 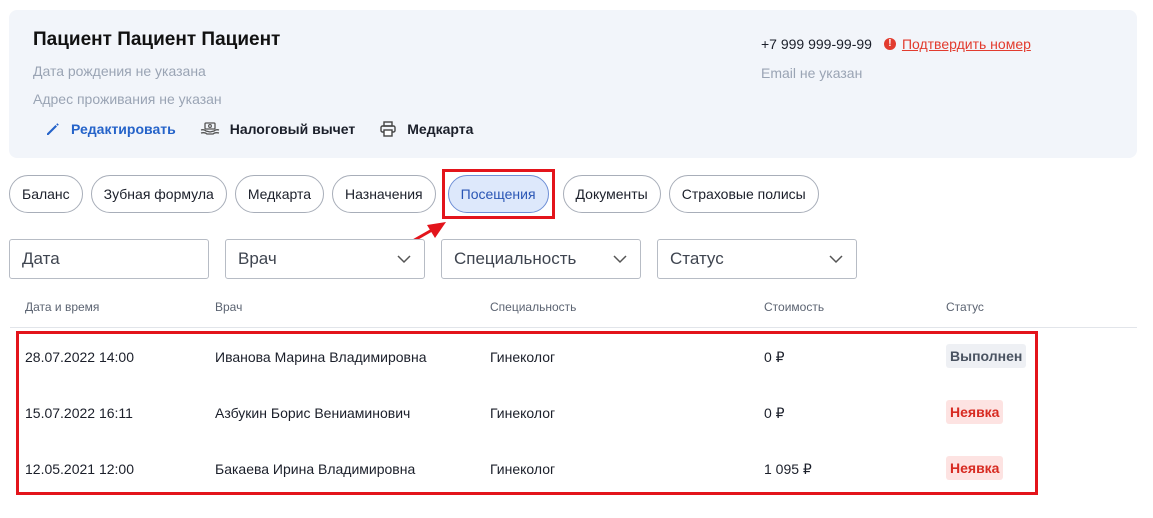 What do you see at coordinates (127, 99) in the screenshot?
I see `address: Адрес проживания не указан` at bounding box center [127, 99].